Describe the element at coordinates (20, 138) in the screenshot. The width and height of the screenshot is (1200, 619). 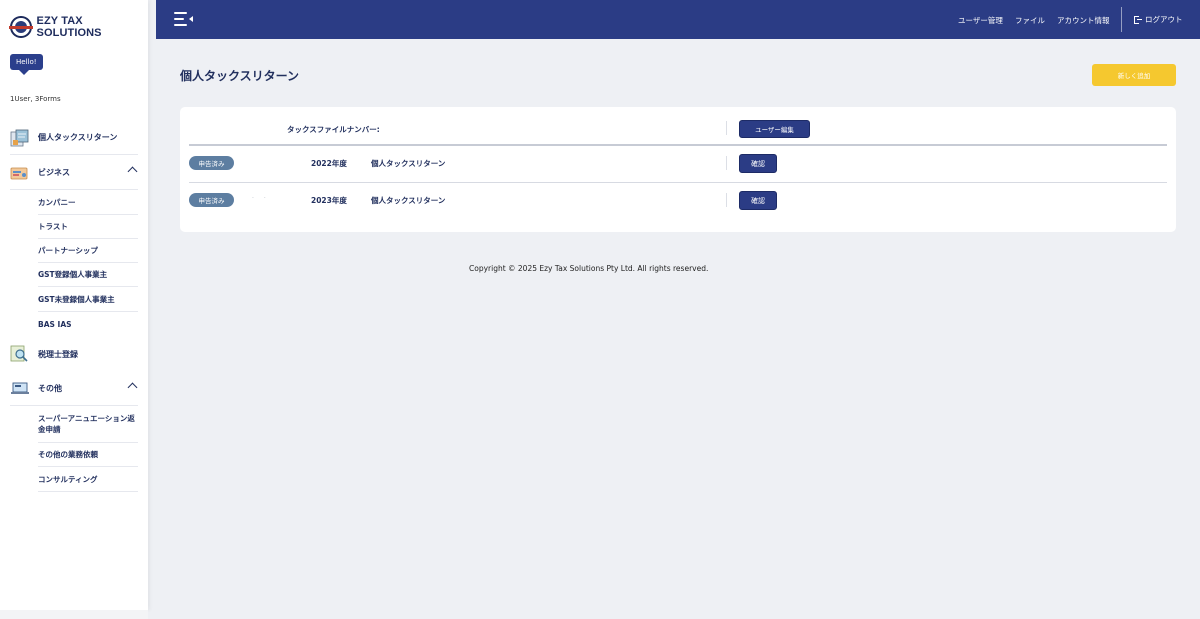
I see `tax-return-icon` at that location.